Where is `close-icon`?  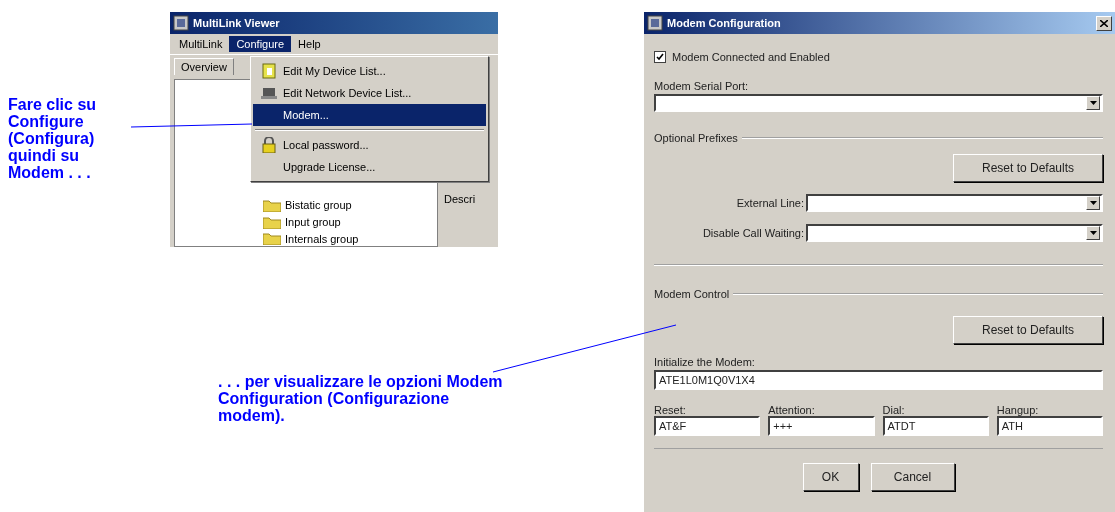
close-icon is located at coordinates (1104, 23).